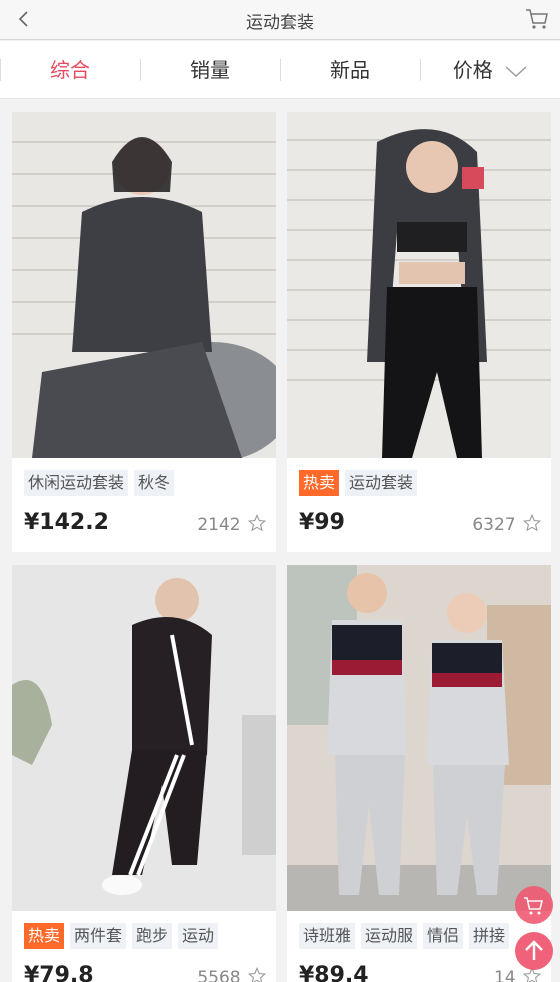 The width and height of the screenshot is (560, 982). Describe the element at coordinates (219, 975) in the screenshot. I see `sales-value: 5568` at that location.